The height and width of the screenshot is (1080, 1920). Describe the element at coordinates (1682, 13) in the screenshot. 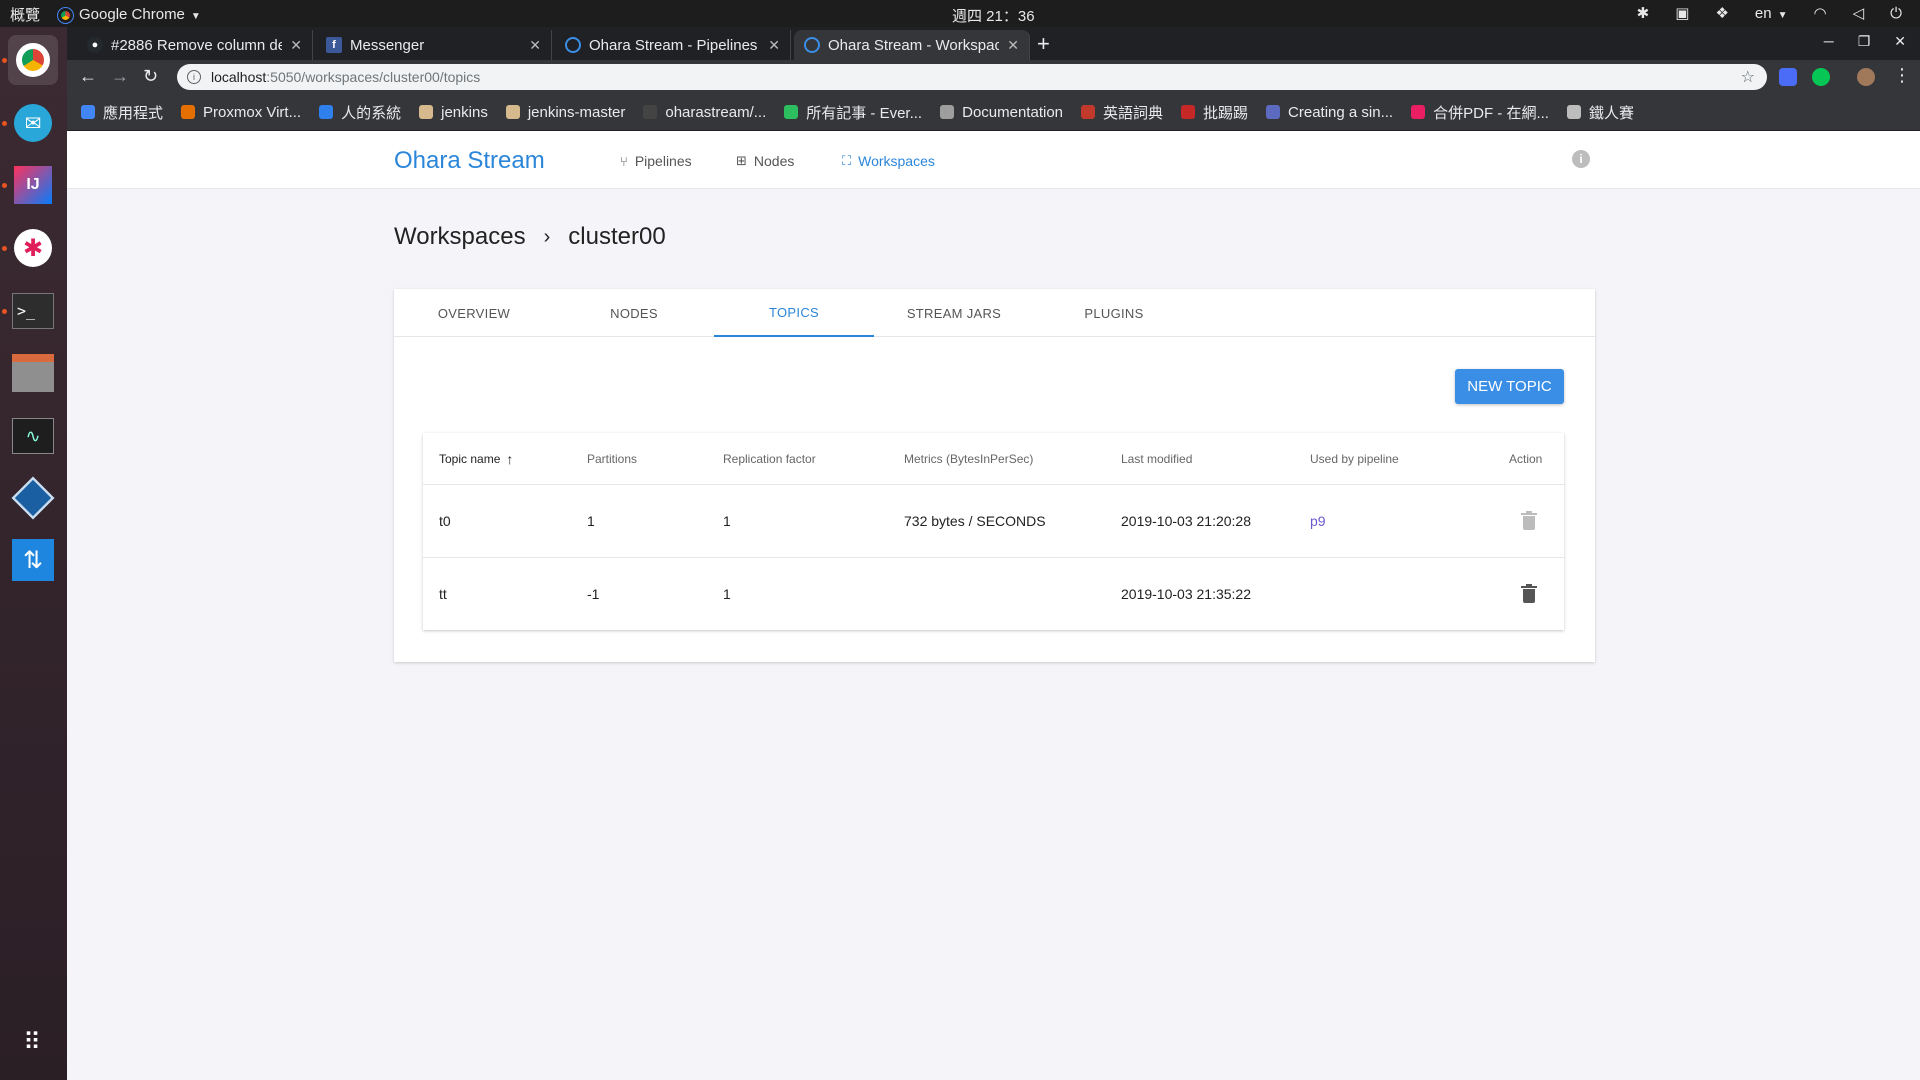

I see `display-tray-icon: ▣` at that location.